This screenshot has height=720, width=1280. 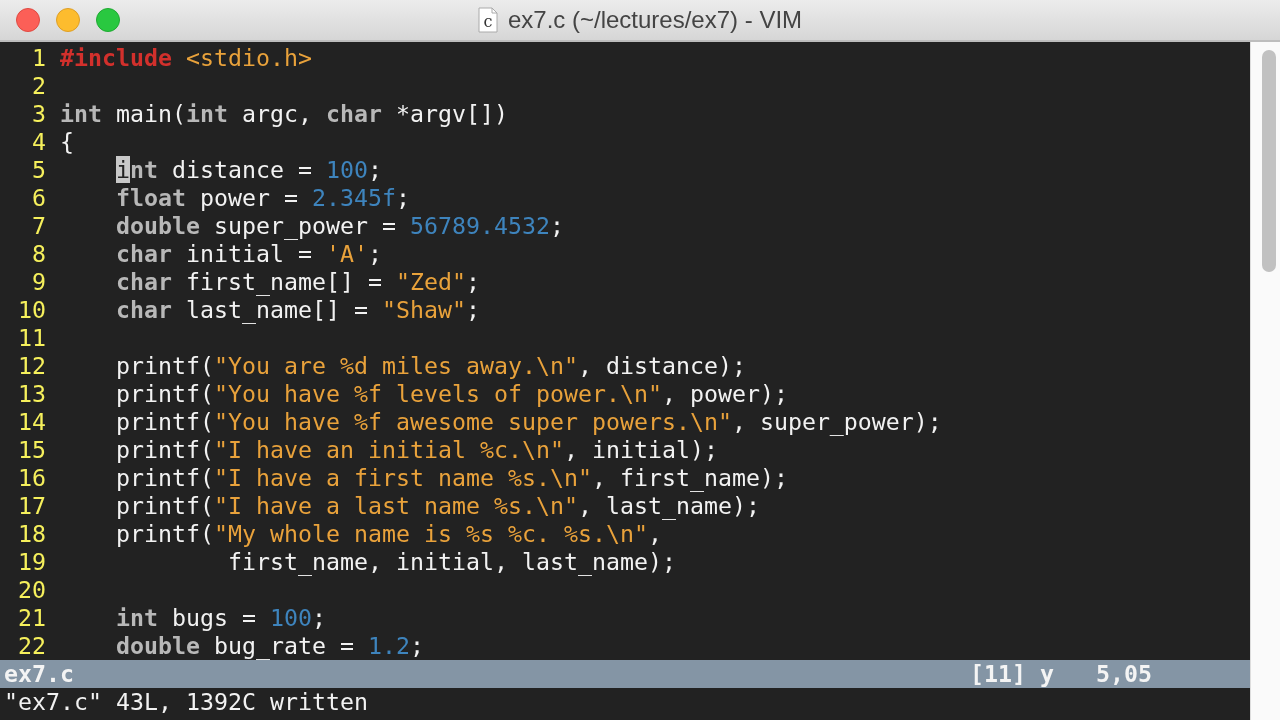 What do you see at coordinates (451, 477) in the screenshot?
I see `code-line: printf("I have a first name %s.\n", first_name);` at bounding box center [451, 477].